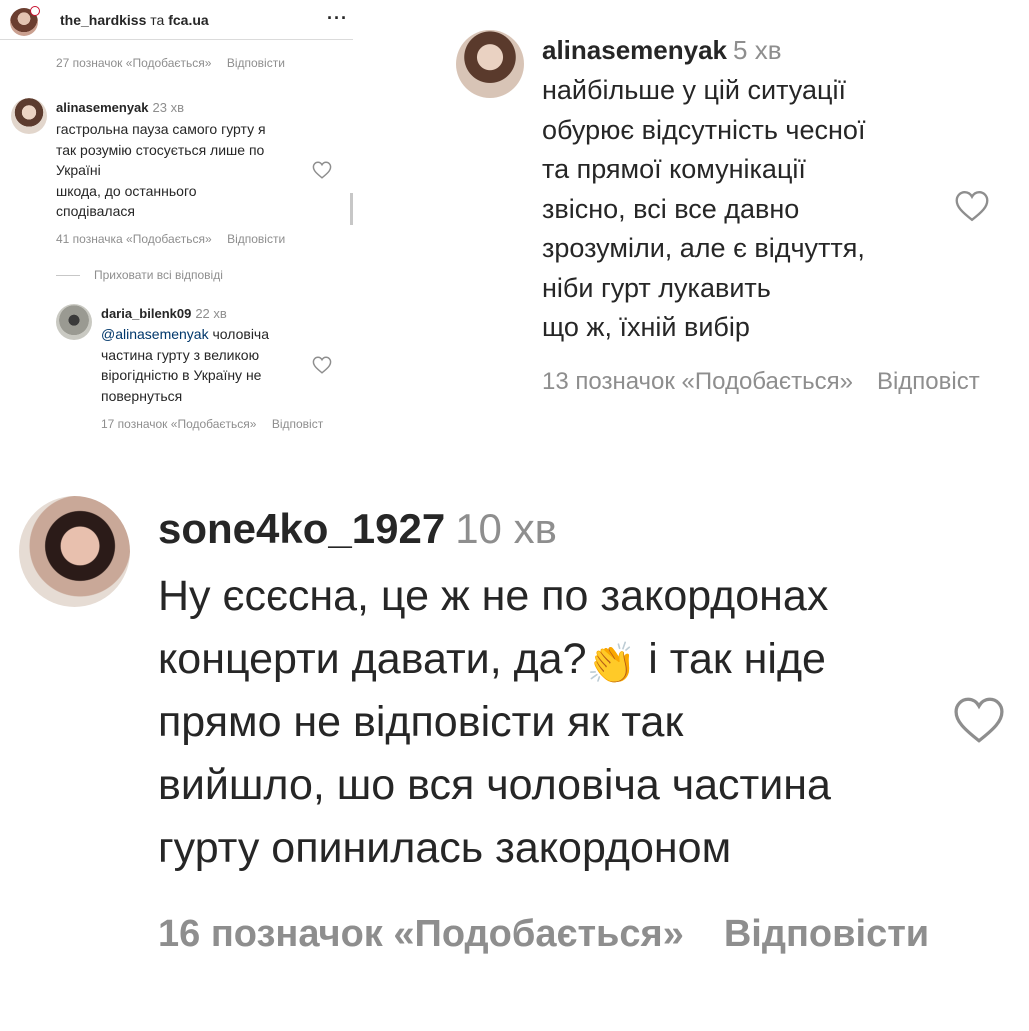 The height and width of the screenshot is (1031, 1029). Describe the element at coordinates (103, 20) in the screenshot. I see `author-link: the_hardkiss` at that location.